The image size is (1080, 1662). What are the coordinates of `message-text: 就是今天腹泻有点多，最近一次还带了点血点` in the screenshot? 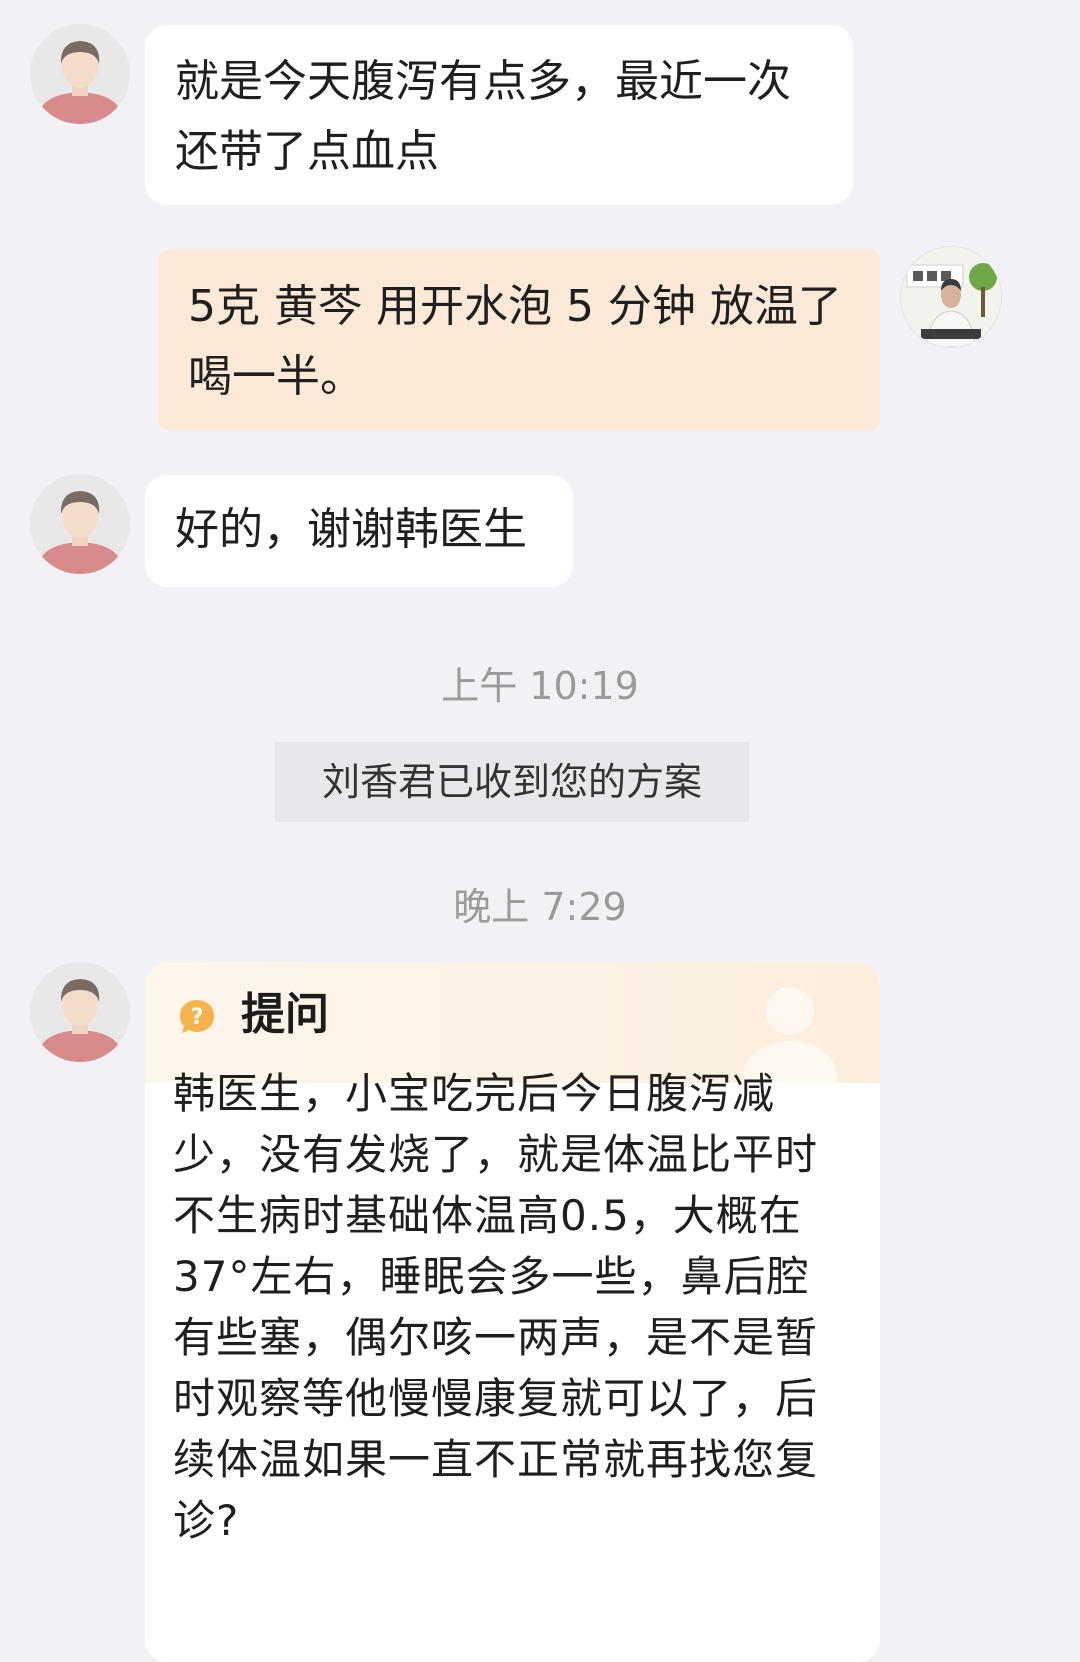 It's located at (483, 116).